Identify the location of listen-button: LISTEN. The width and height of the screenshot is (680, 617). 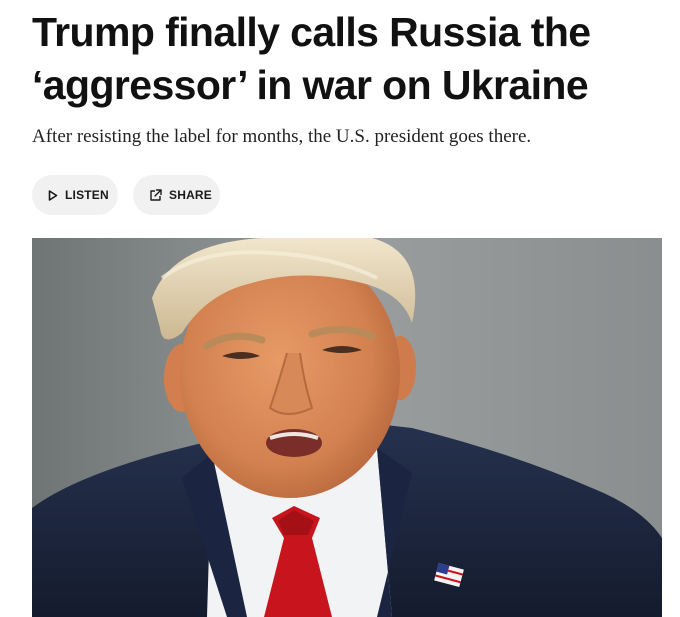
(75, 195).